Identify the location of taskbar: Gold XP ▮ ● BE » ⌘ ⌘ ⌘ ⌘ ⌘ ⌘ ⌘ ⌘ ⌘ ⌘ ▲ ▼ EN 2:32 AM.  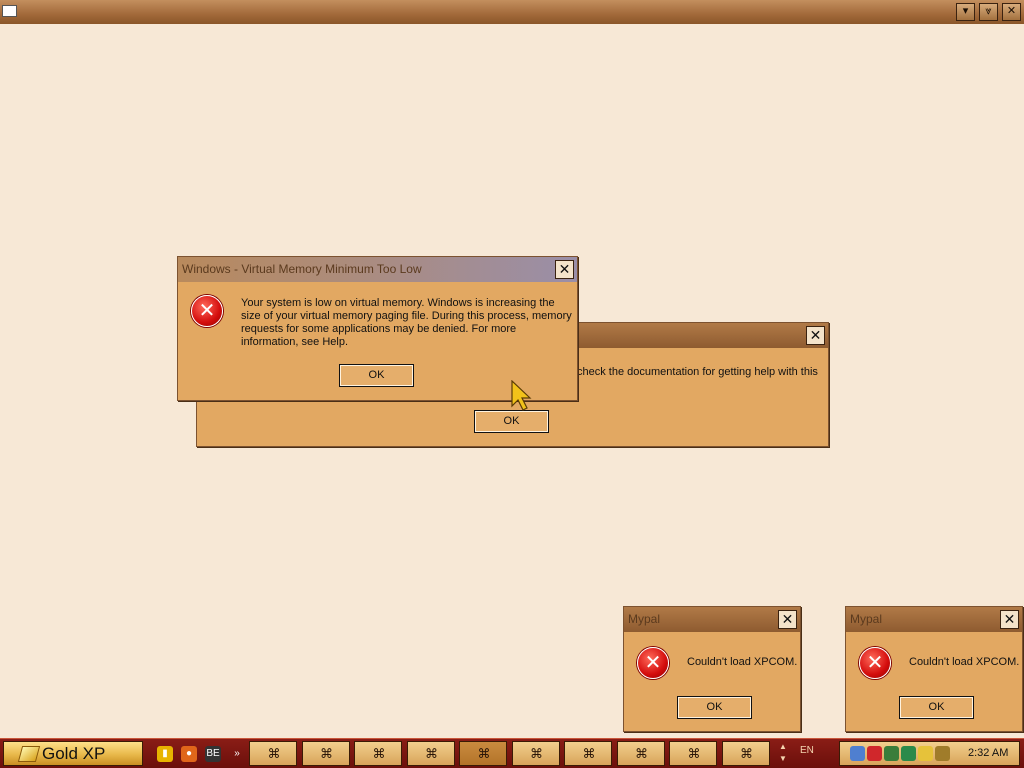
(512, 753).